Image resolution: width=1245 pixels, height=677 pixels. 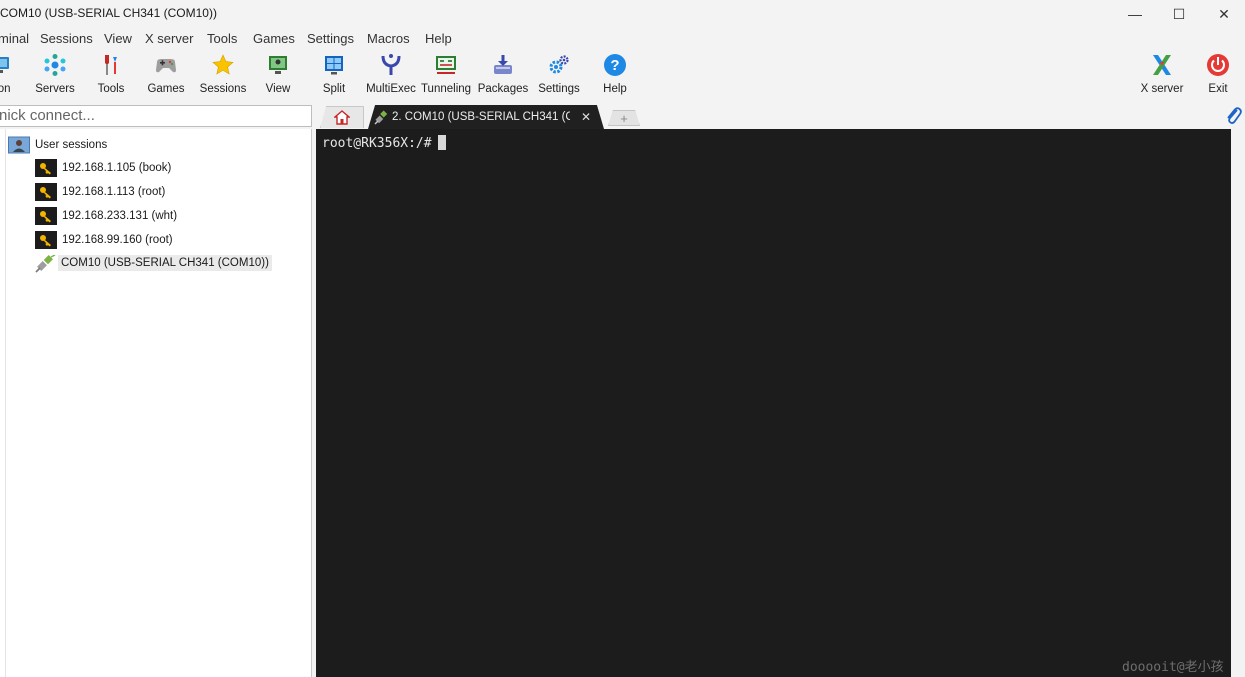 I want to click on plus-icon: +, so click(x=624, y=118).